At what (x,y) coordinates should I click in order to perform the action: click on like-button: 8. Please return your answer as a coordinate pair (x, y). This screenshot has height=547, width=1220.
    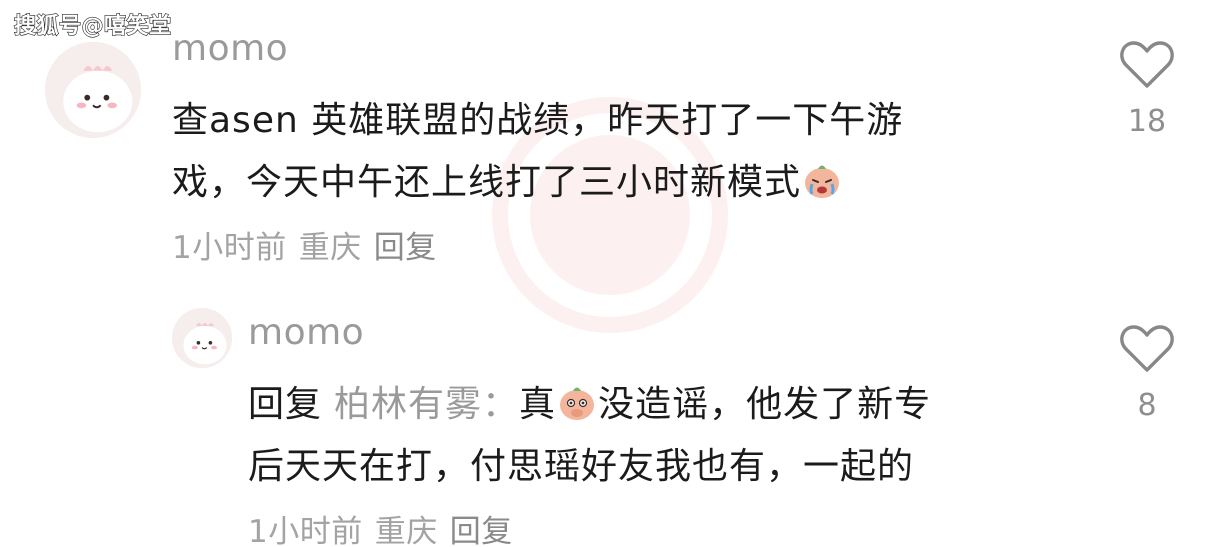
    Looking at the image, I should click on (1147, 372).